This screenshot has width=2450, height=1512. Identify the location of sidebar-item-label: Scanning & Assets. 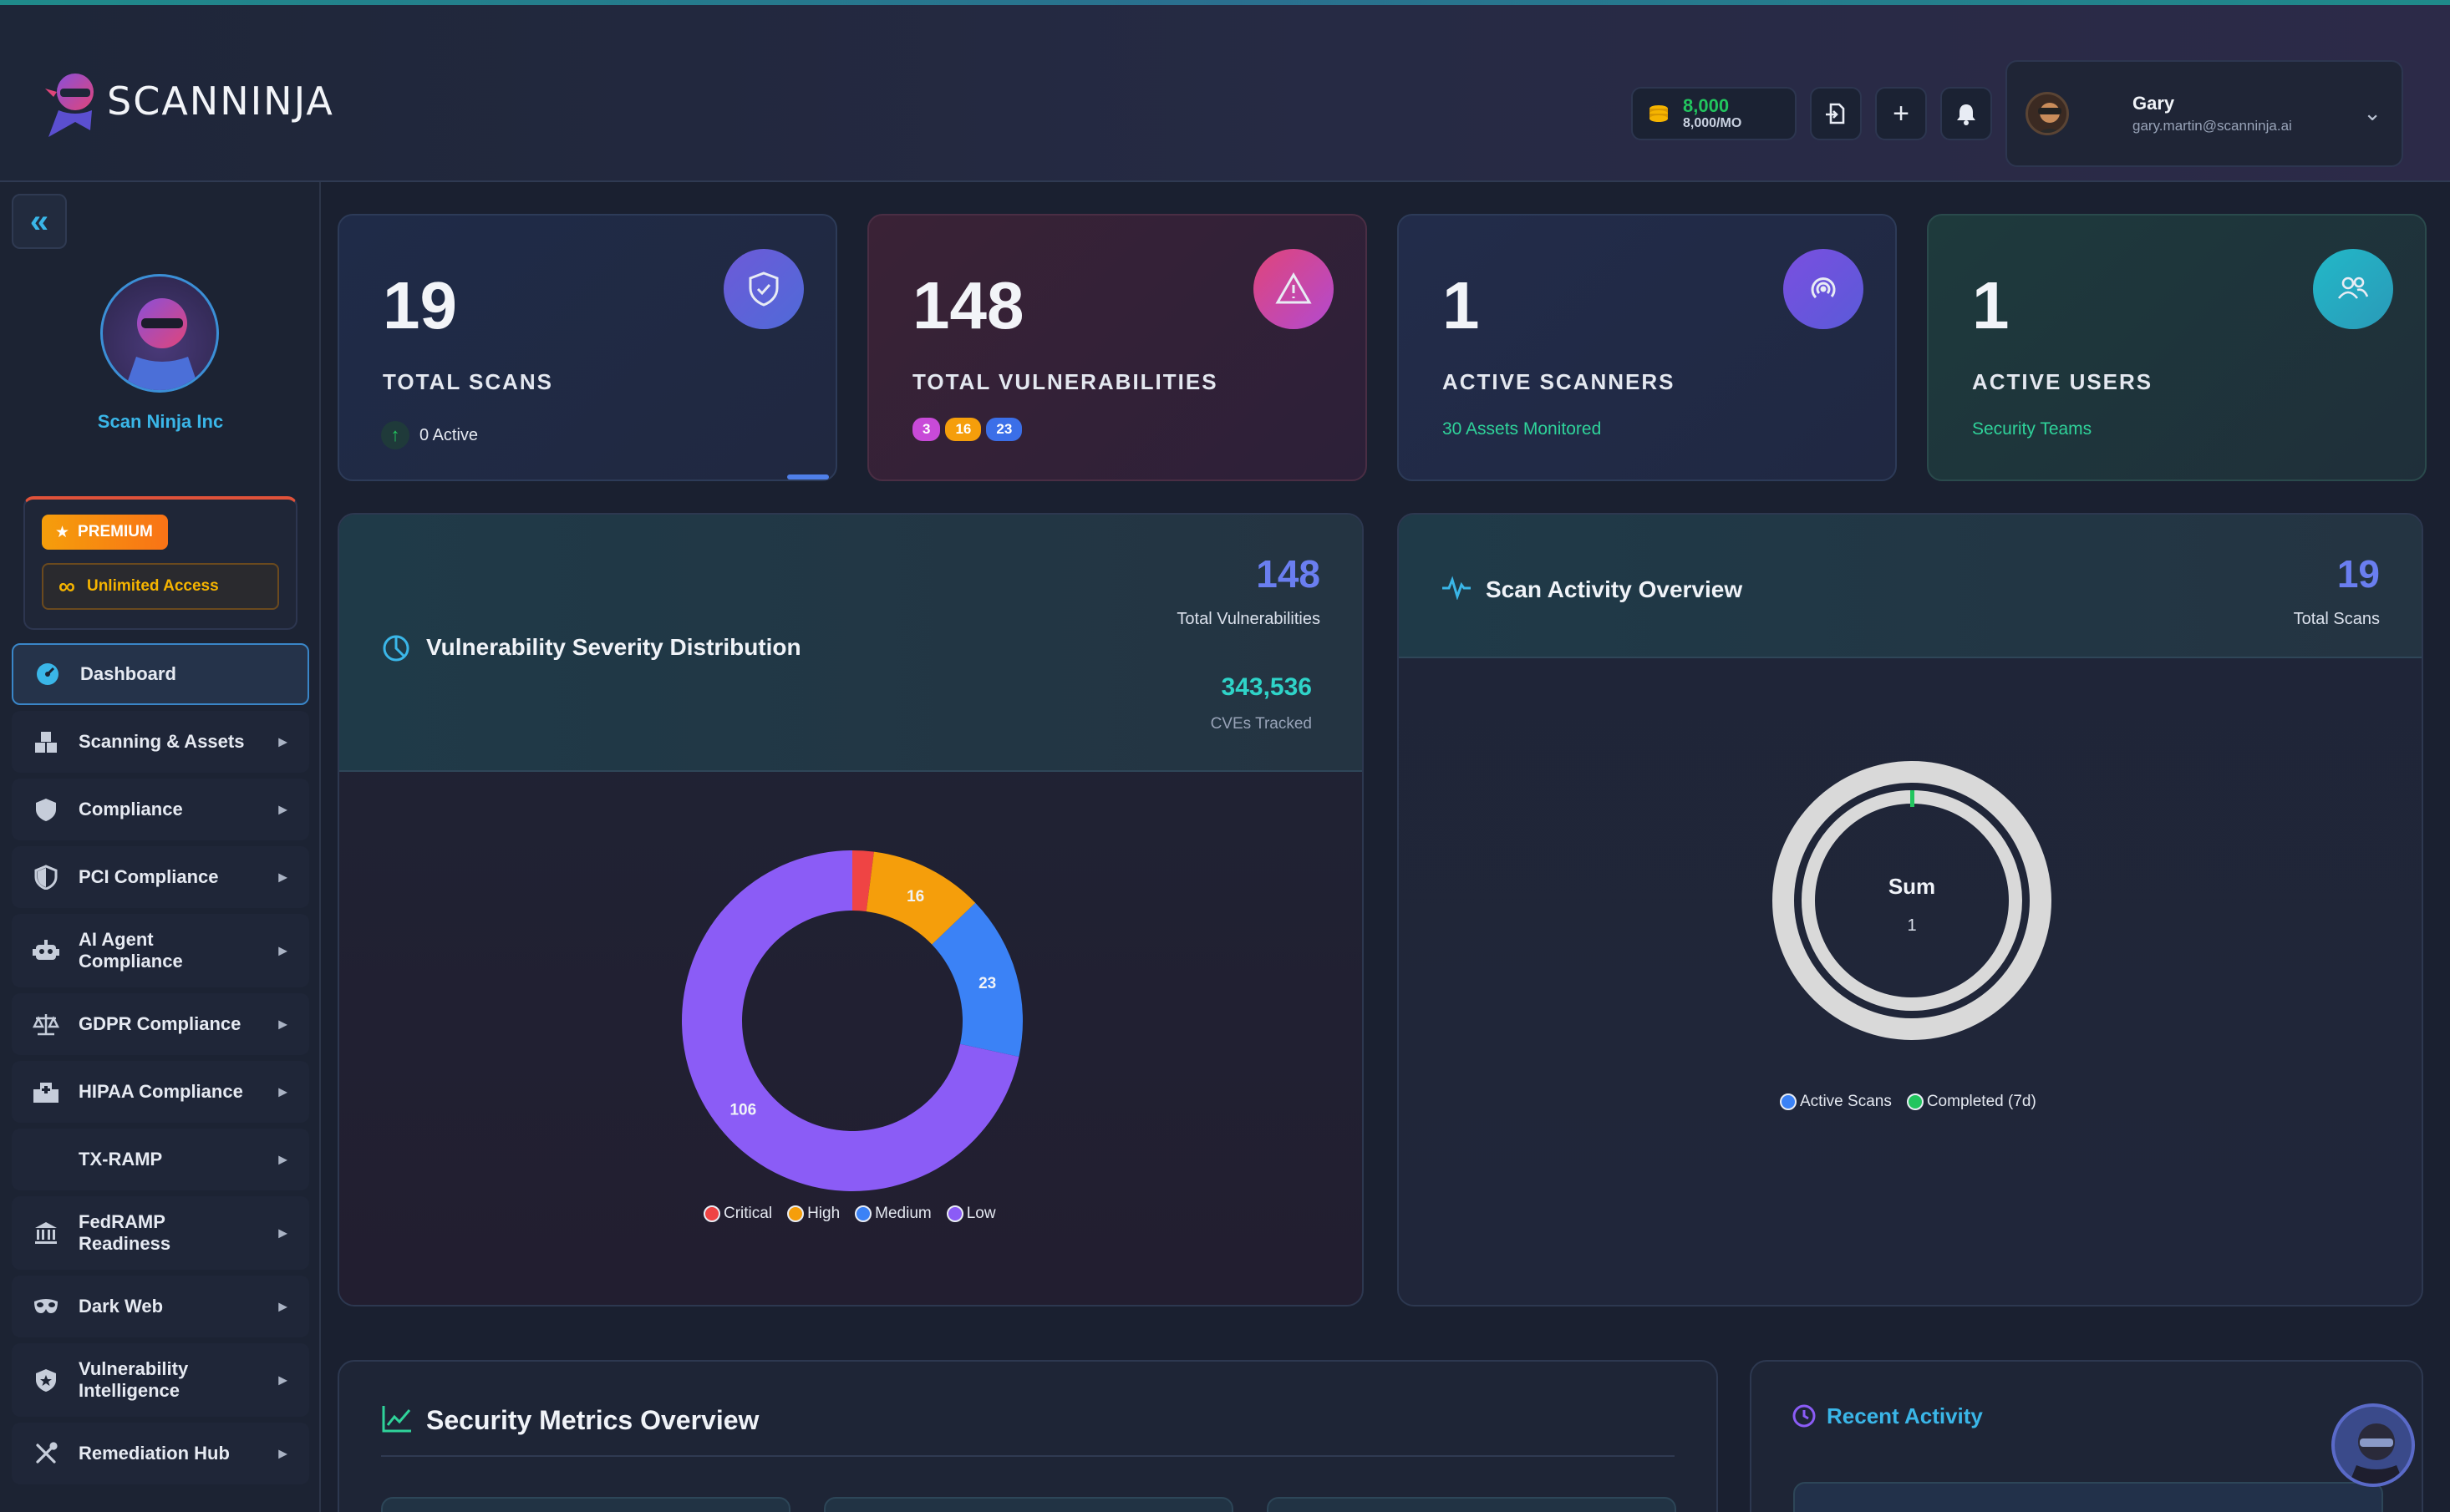
(162, 741).